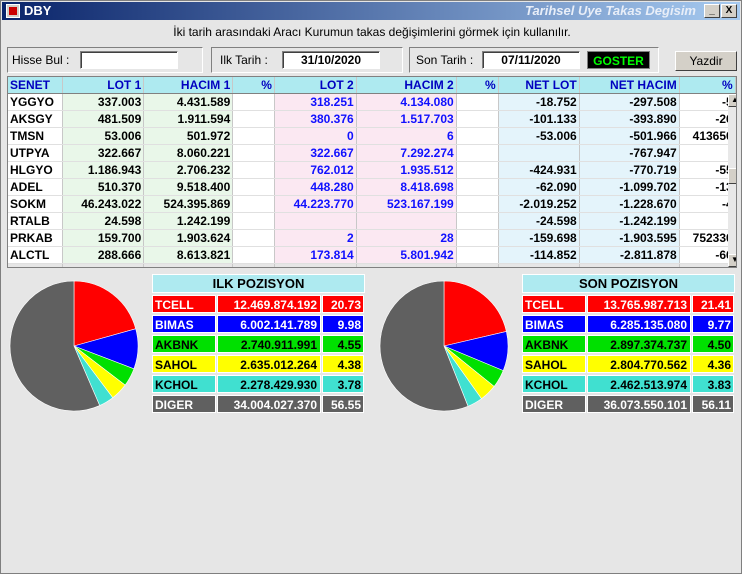  I want to click on col-header: SENET, so click(35, 85).